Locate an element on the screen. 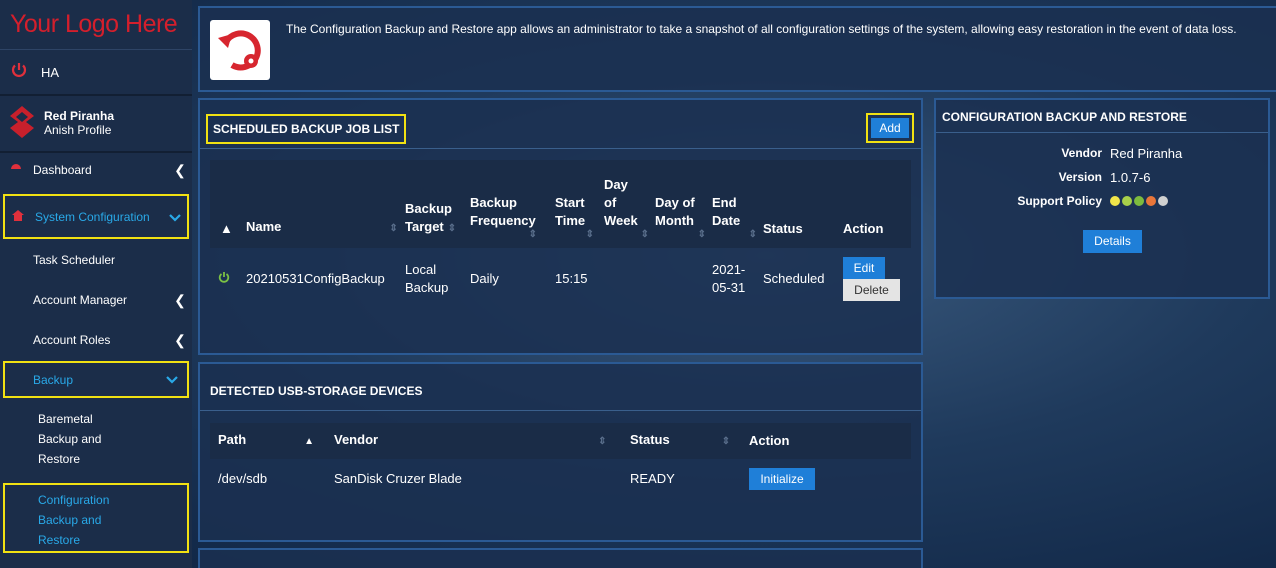  cell-end-date: 2021- 05-31 is located at coordinates (729, 278).